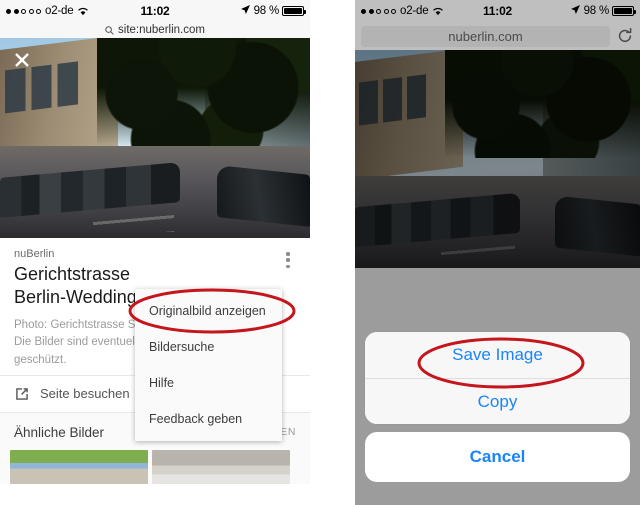 The image size is (640, 505). Describe the element at coordinates (22, 60) in the screenshot. I see `close-icon` at that location.